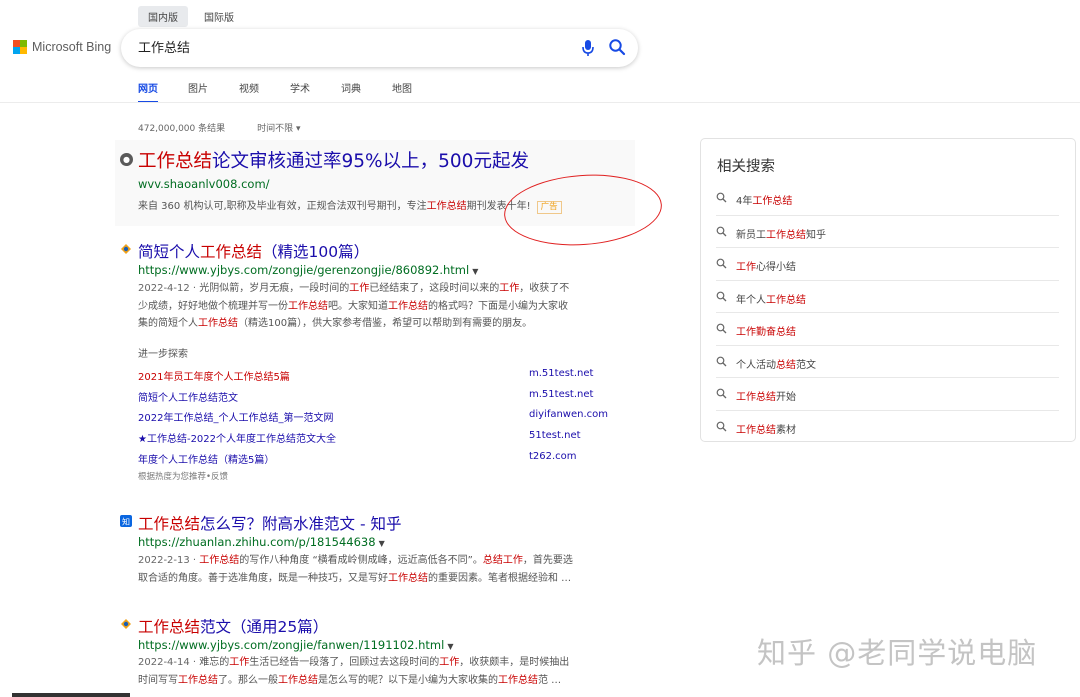 The width and height of the screenshot is (1080, 697). What do you see at coordinates (206, 458) in the screenshot?
I see `explore-link: 年度个人工作总结（精选5篇）` at bounding box center [206, 458].